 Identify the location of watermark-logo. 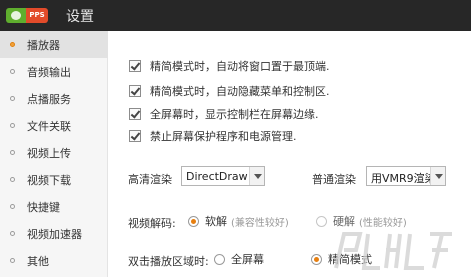
(393, 251).